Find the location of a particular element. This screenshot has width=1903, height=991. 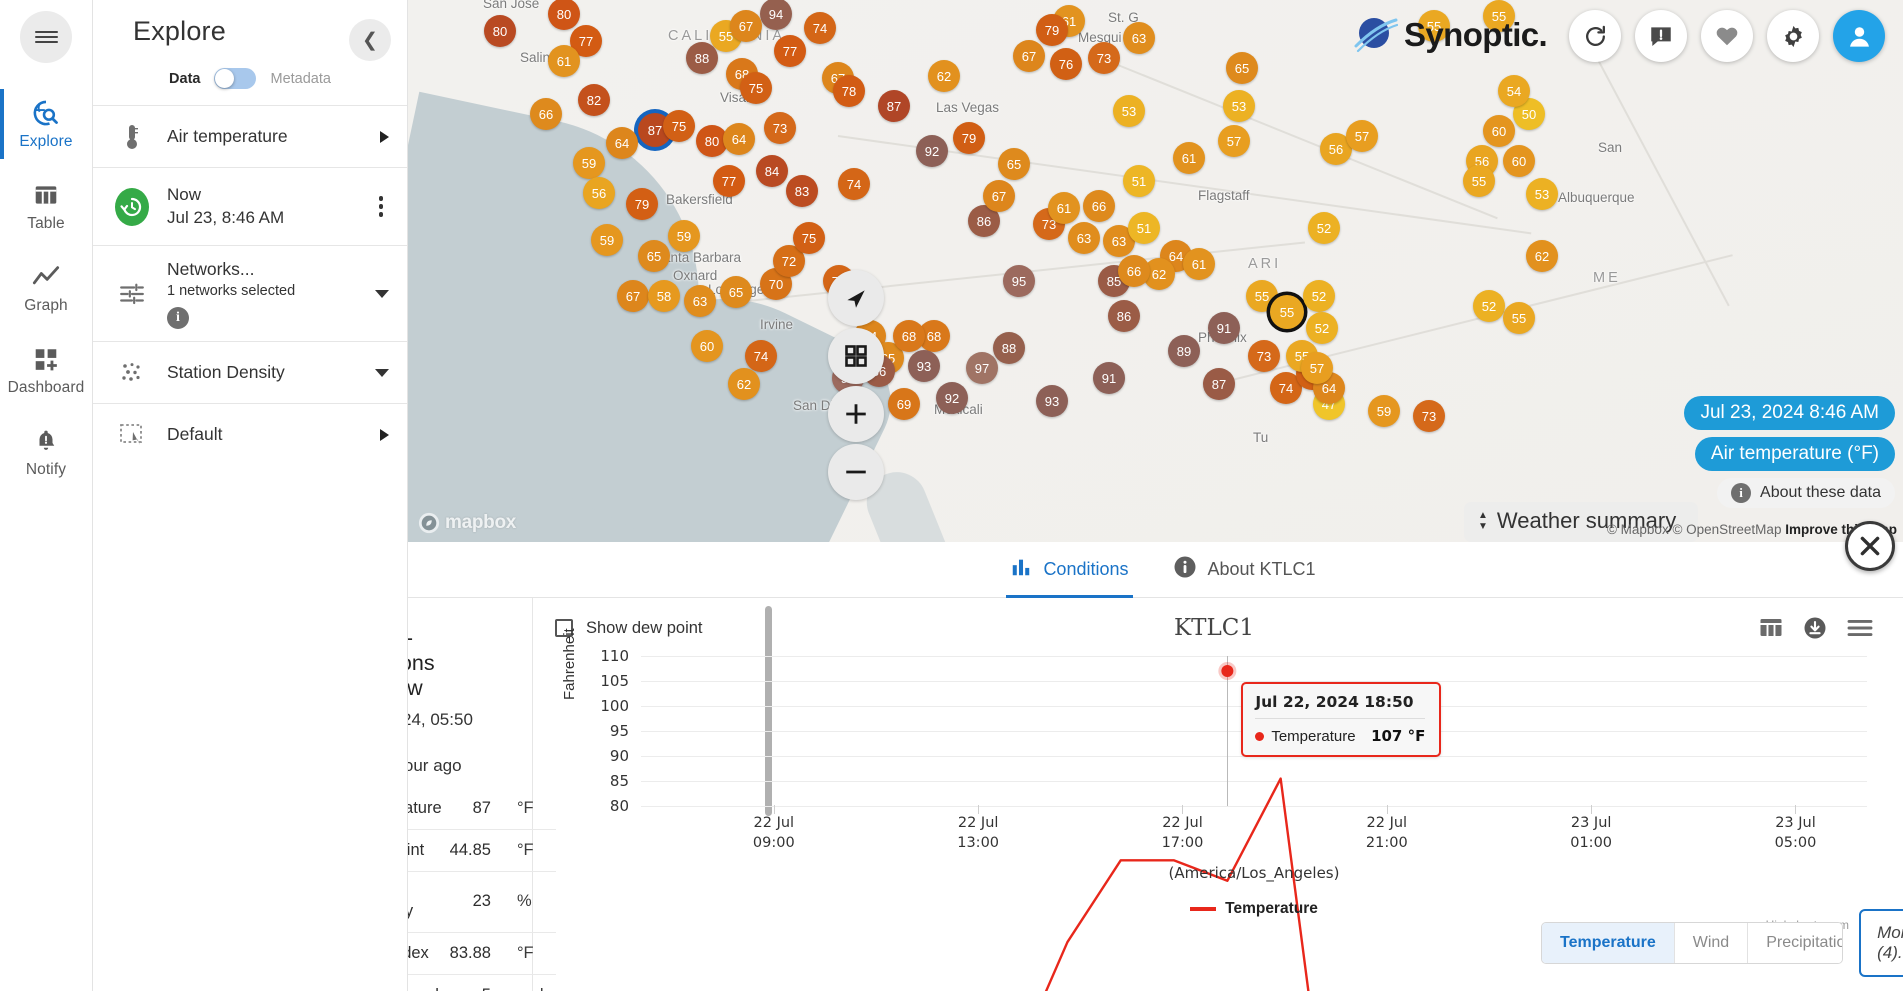

row-air-temperature: Air temperature is located at coordinates (250, 136).